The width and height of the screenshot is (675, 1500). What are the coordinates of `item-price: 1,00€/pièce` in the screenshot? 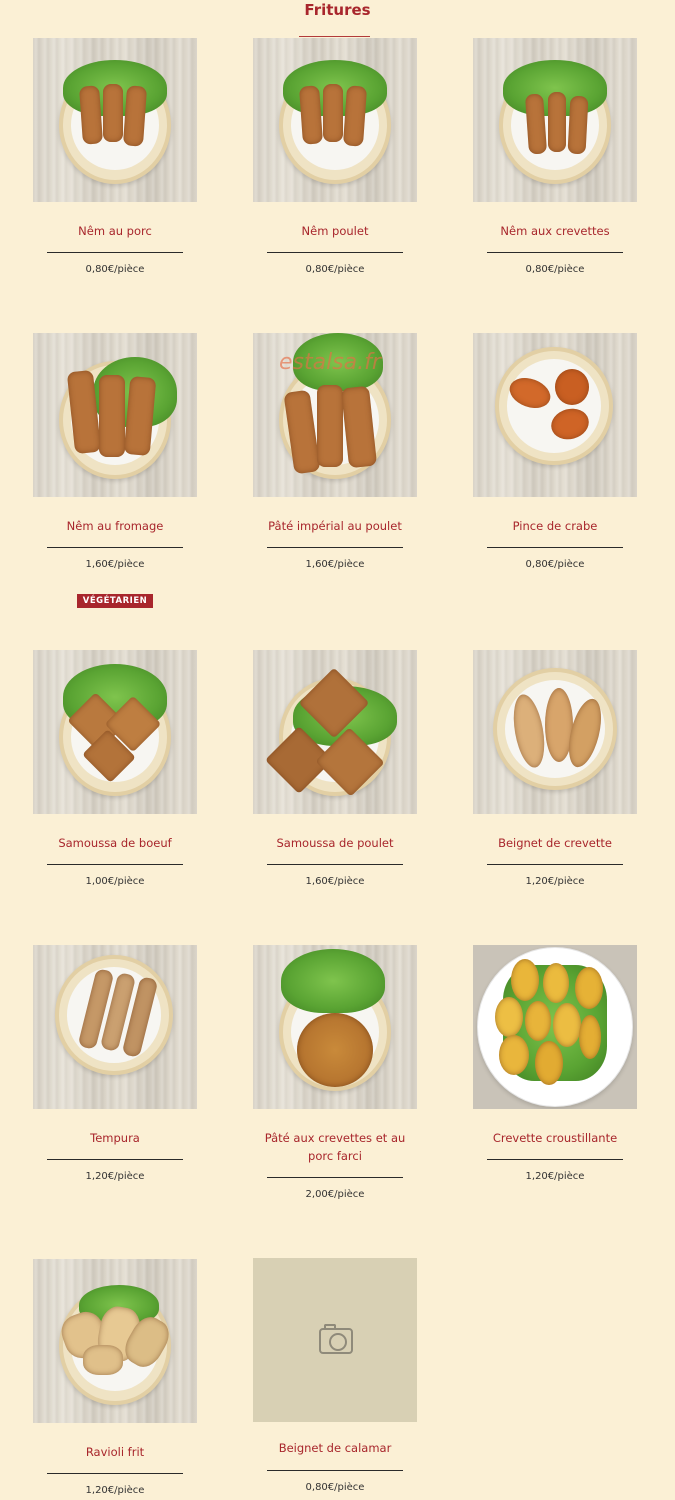 It's located at (115, 881).